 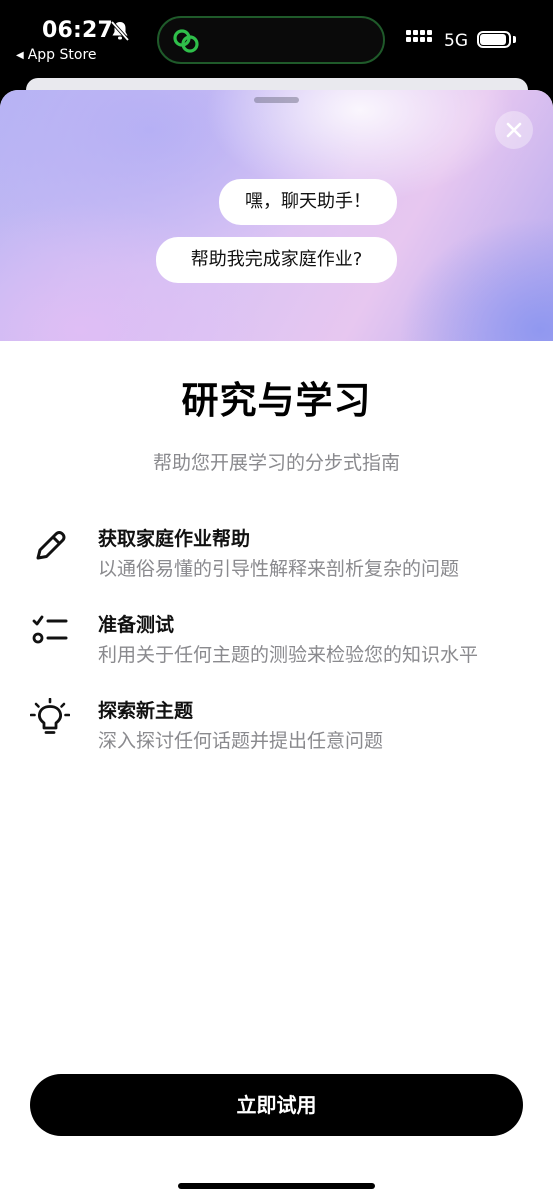 I want to click on chat-bubble-homework: 帮助我完成家庭作业?, so click(x=276, y=260).